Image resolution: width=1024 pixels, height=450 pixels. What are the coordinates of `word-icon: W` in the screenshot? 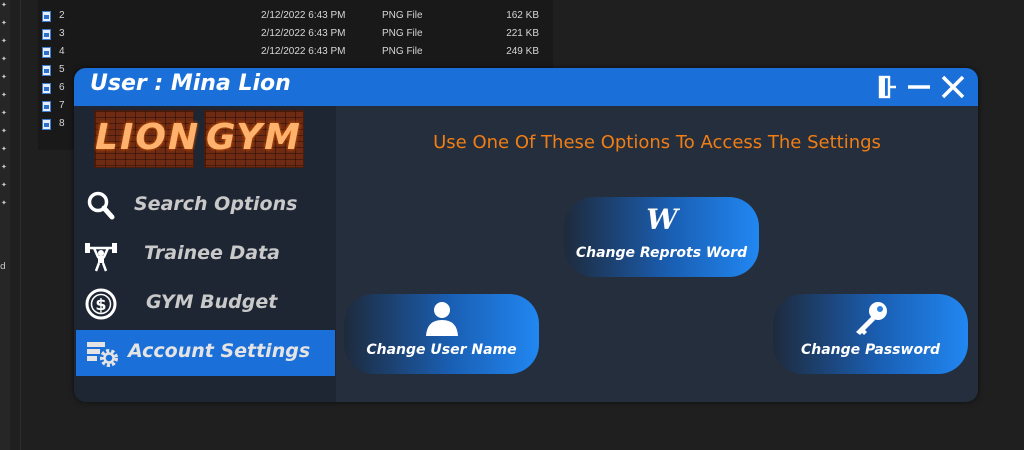 It's located at (663, 219).